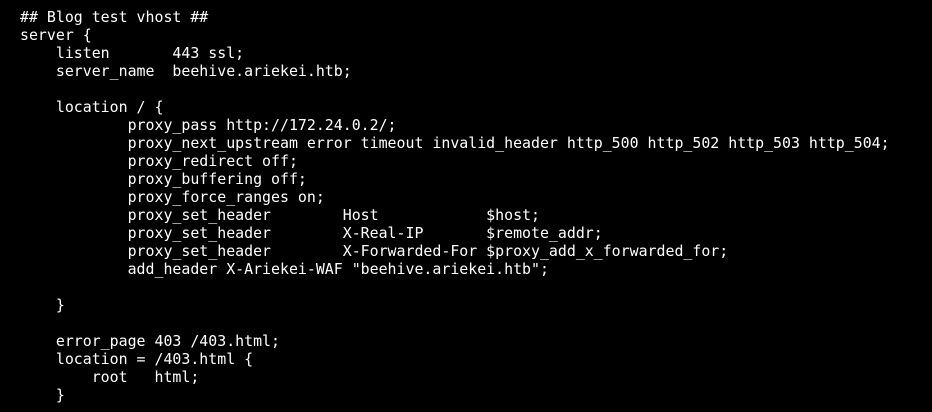 Image resolution: width=932 pixels, height=412 pixels. Describe the element at coordinates (56, 35) in the screenshot. I see `code-line: server {` at that location.